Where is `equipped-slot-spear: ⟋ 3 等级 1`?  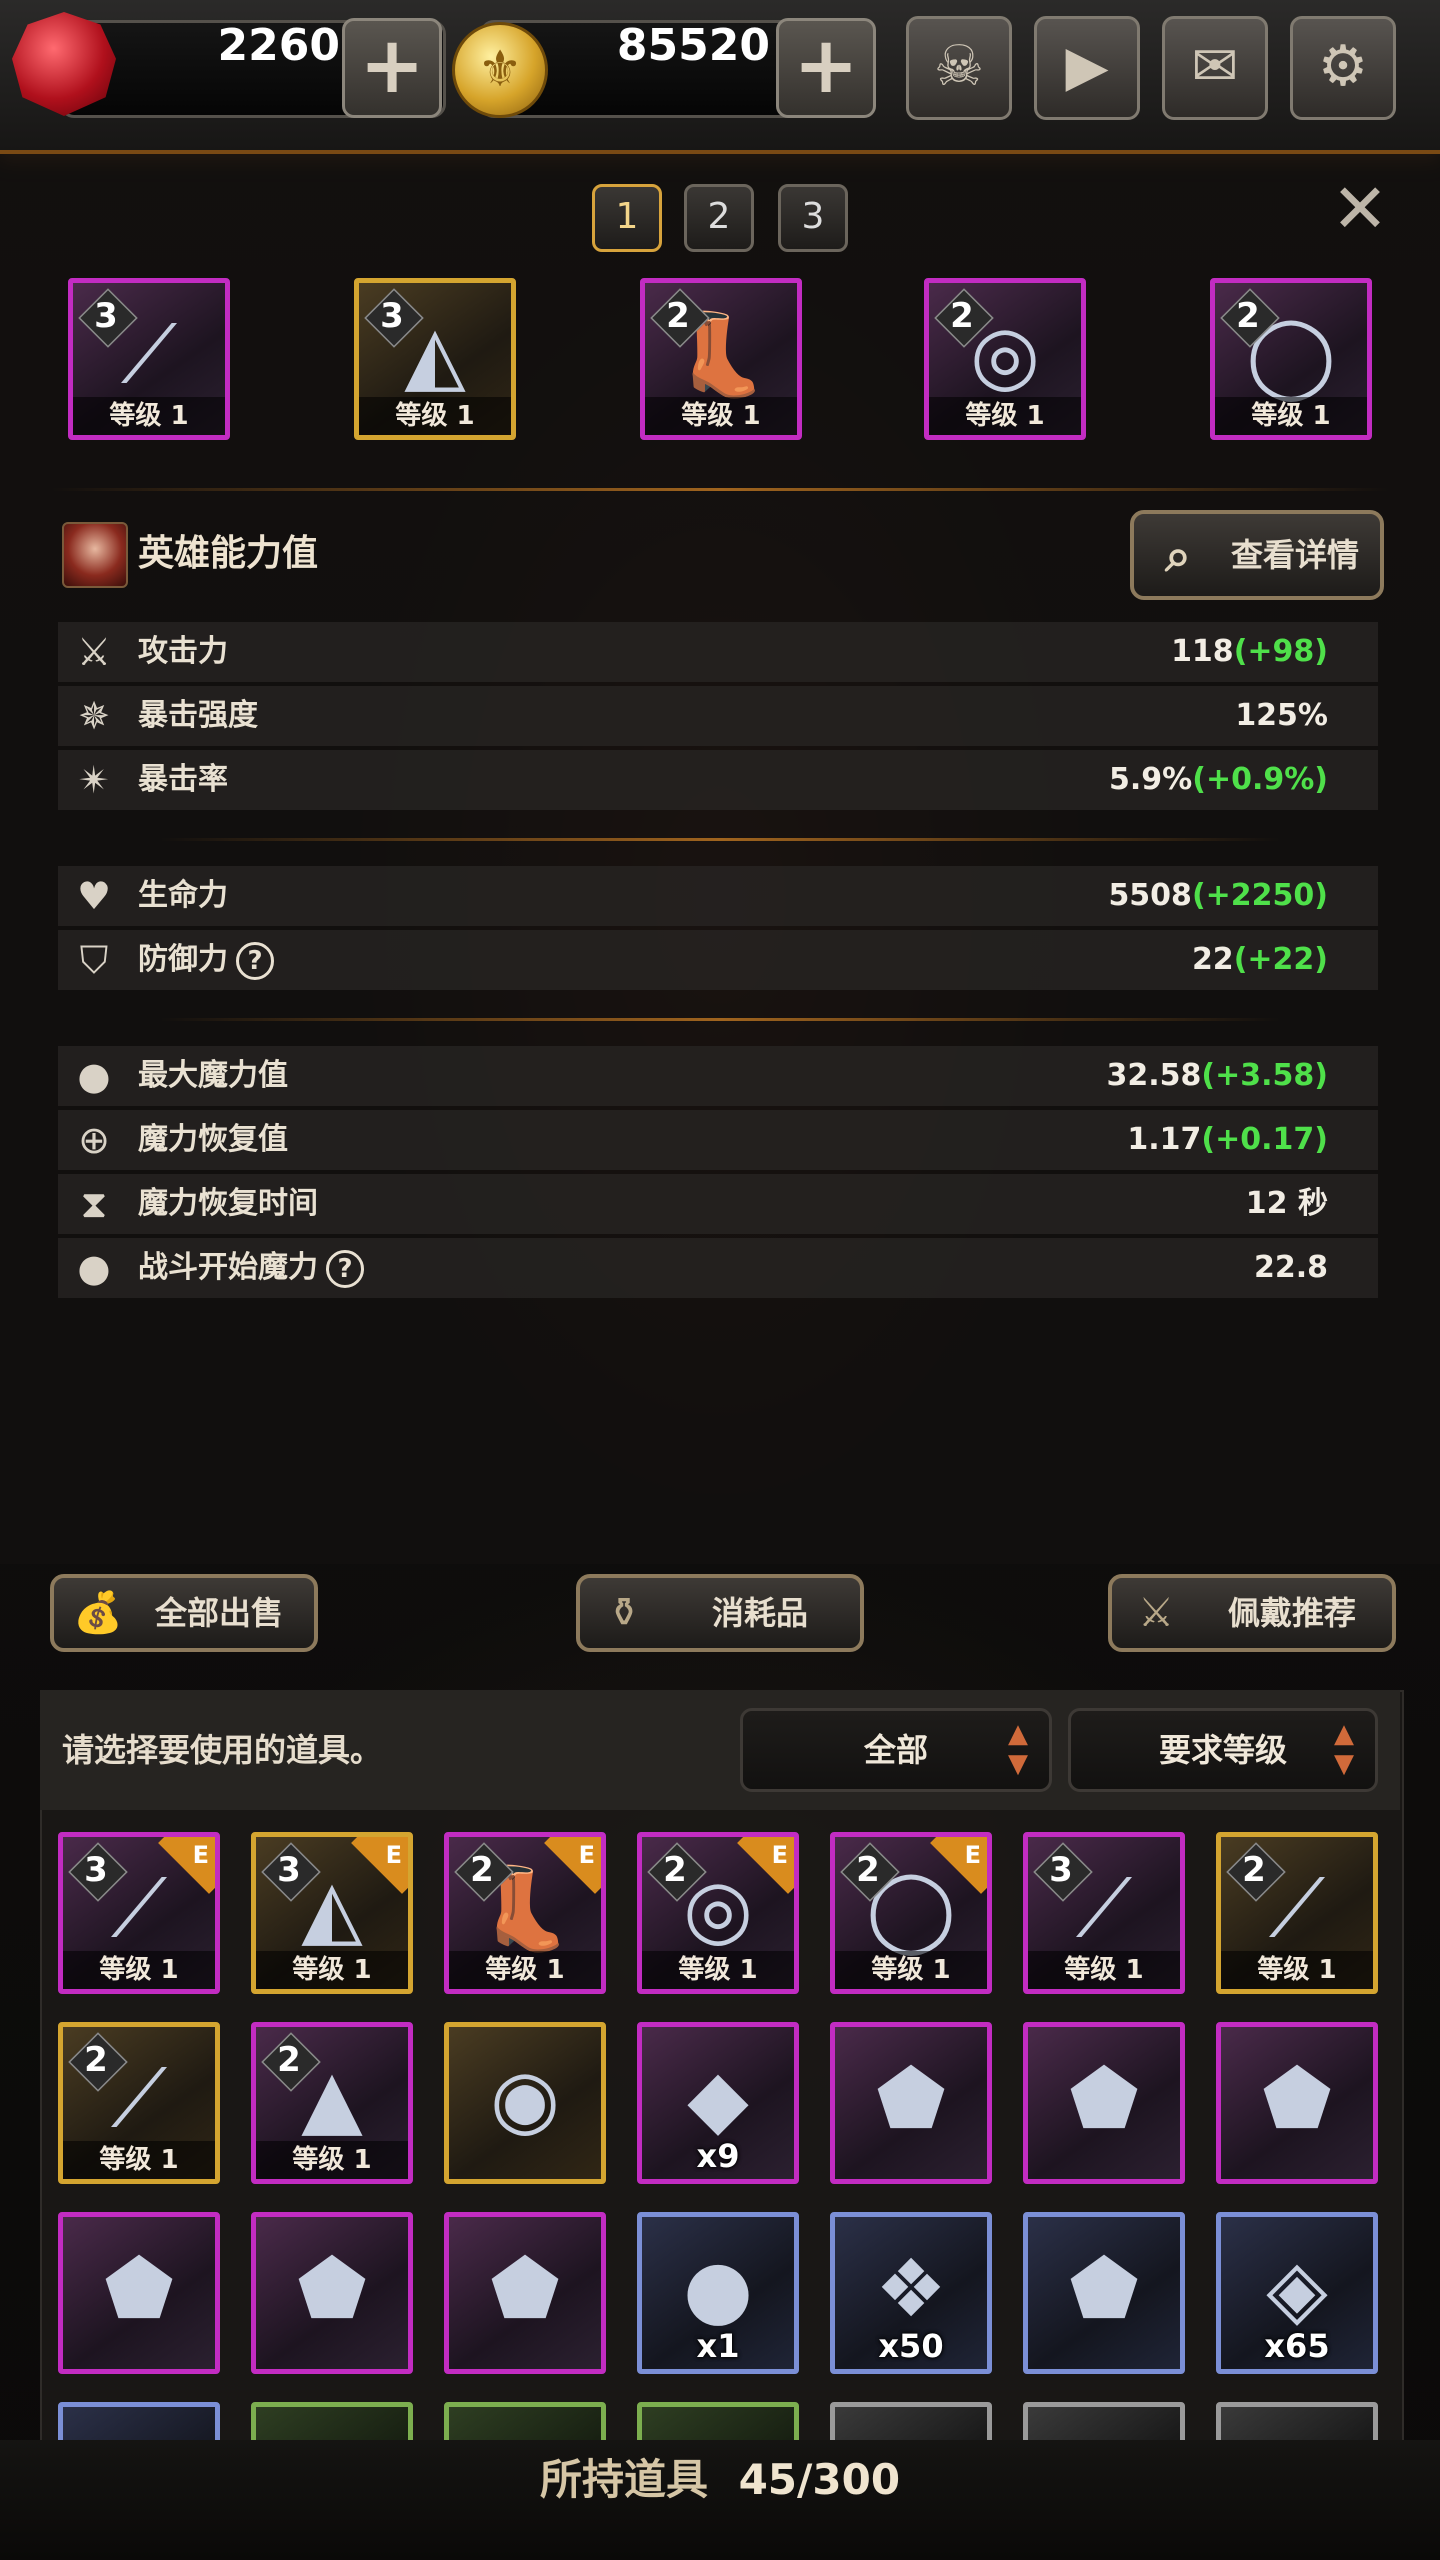
equipped-slot-spear: ⟋ 3 等级 1 is located at coordinates (149, 359).